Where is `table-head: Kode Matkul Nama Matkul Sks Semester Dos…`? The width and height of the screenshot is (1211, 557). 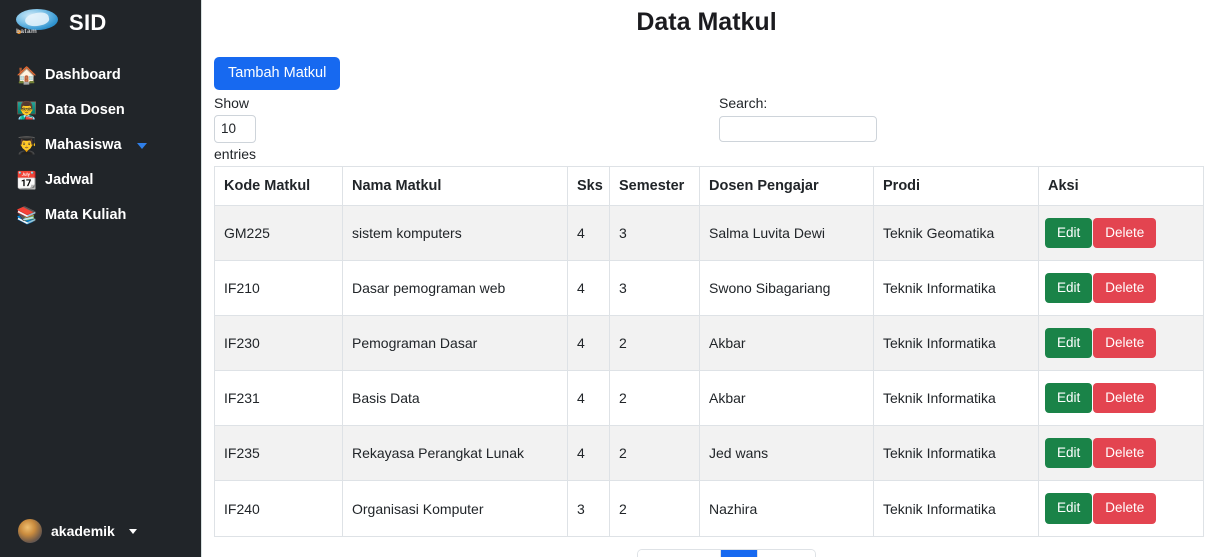 table-head: Kode Matkul Nama Matkul Sks Semester Dos… is located at coordinates (709, 185).